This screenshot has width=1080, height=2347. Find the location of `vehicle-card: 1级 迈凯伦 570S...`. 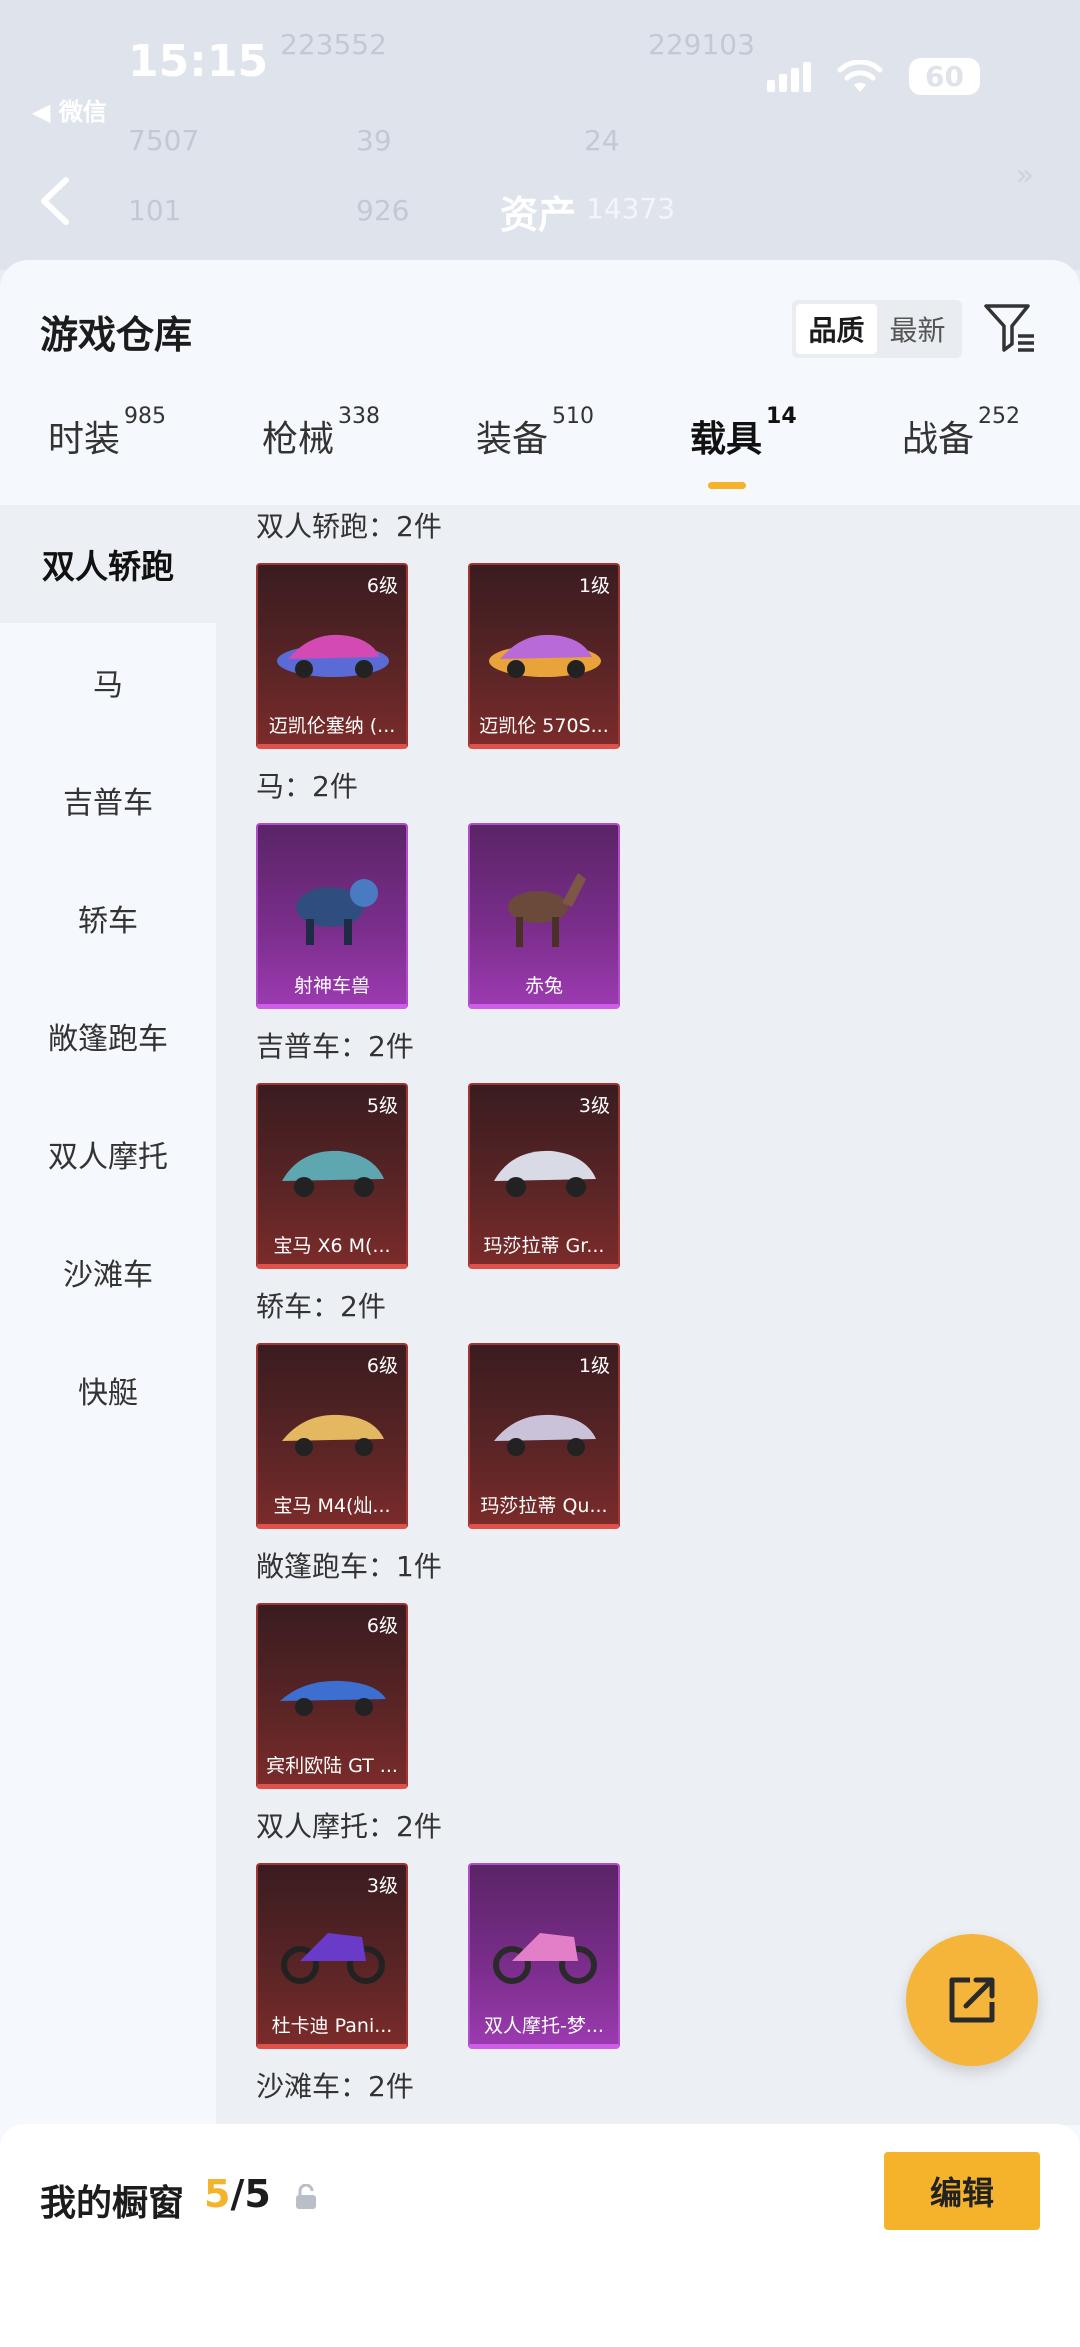

vehicle-card: 1级 迈凯伦 570S... is located at coordinates (544, 656).